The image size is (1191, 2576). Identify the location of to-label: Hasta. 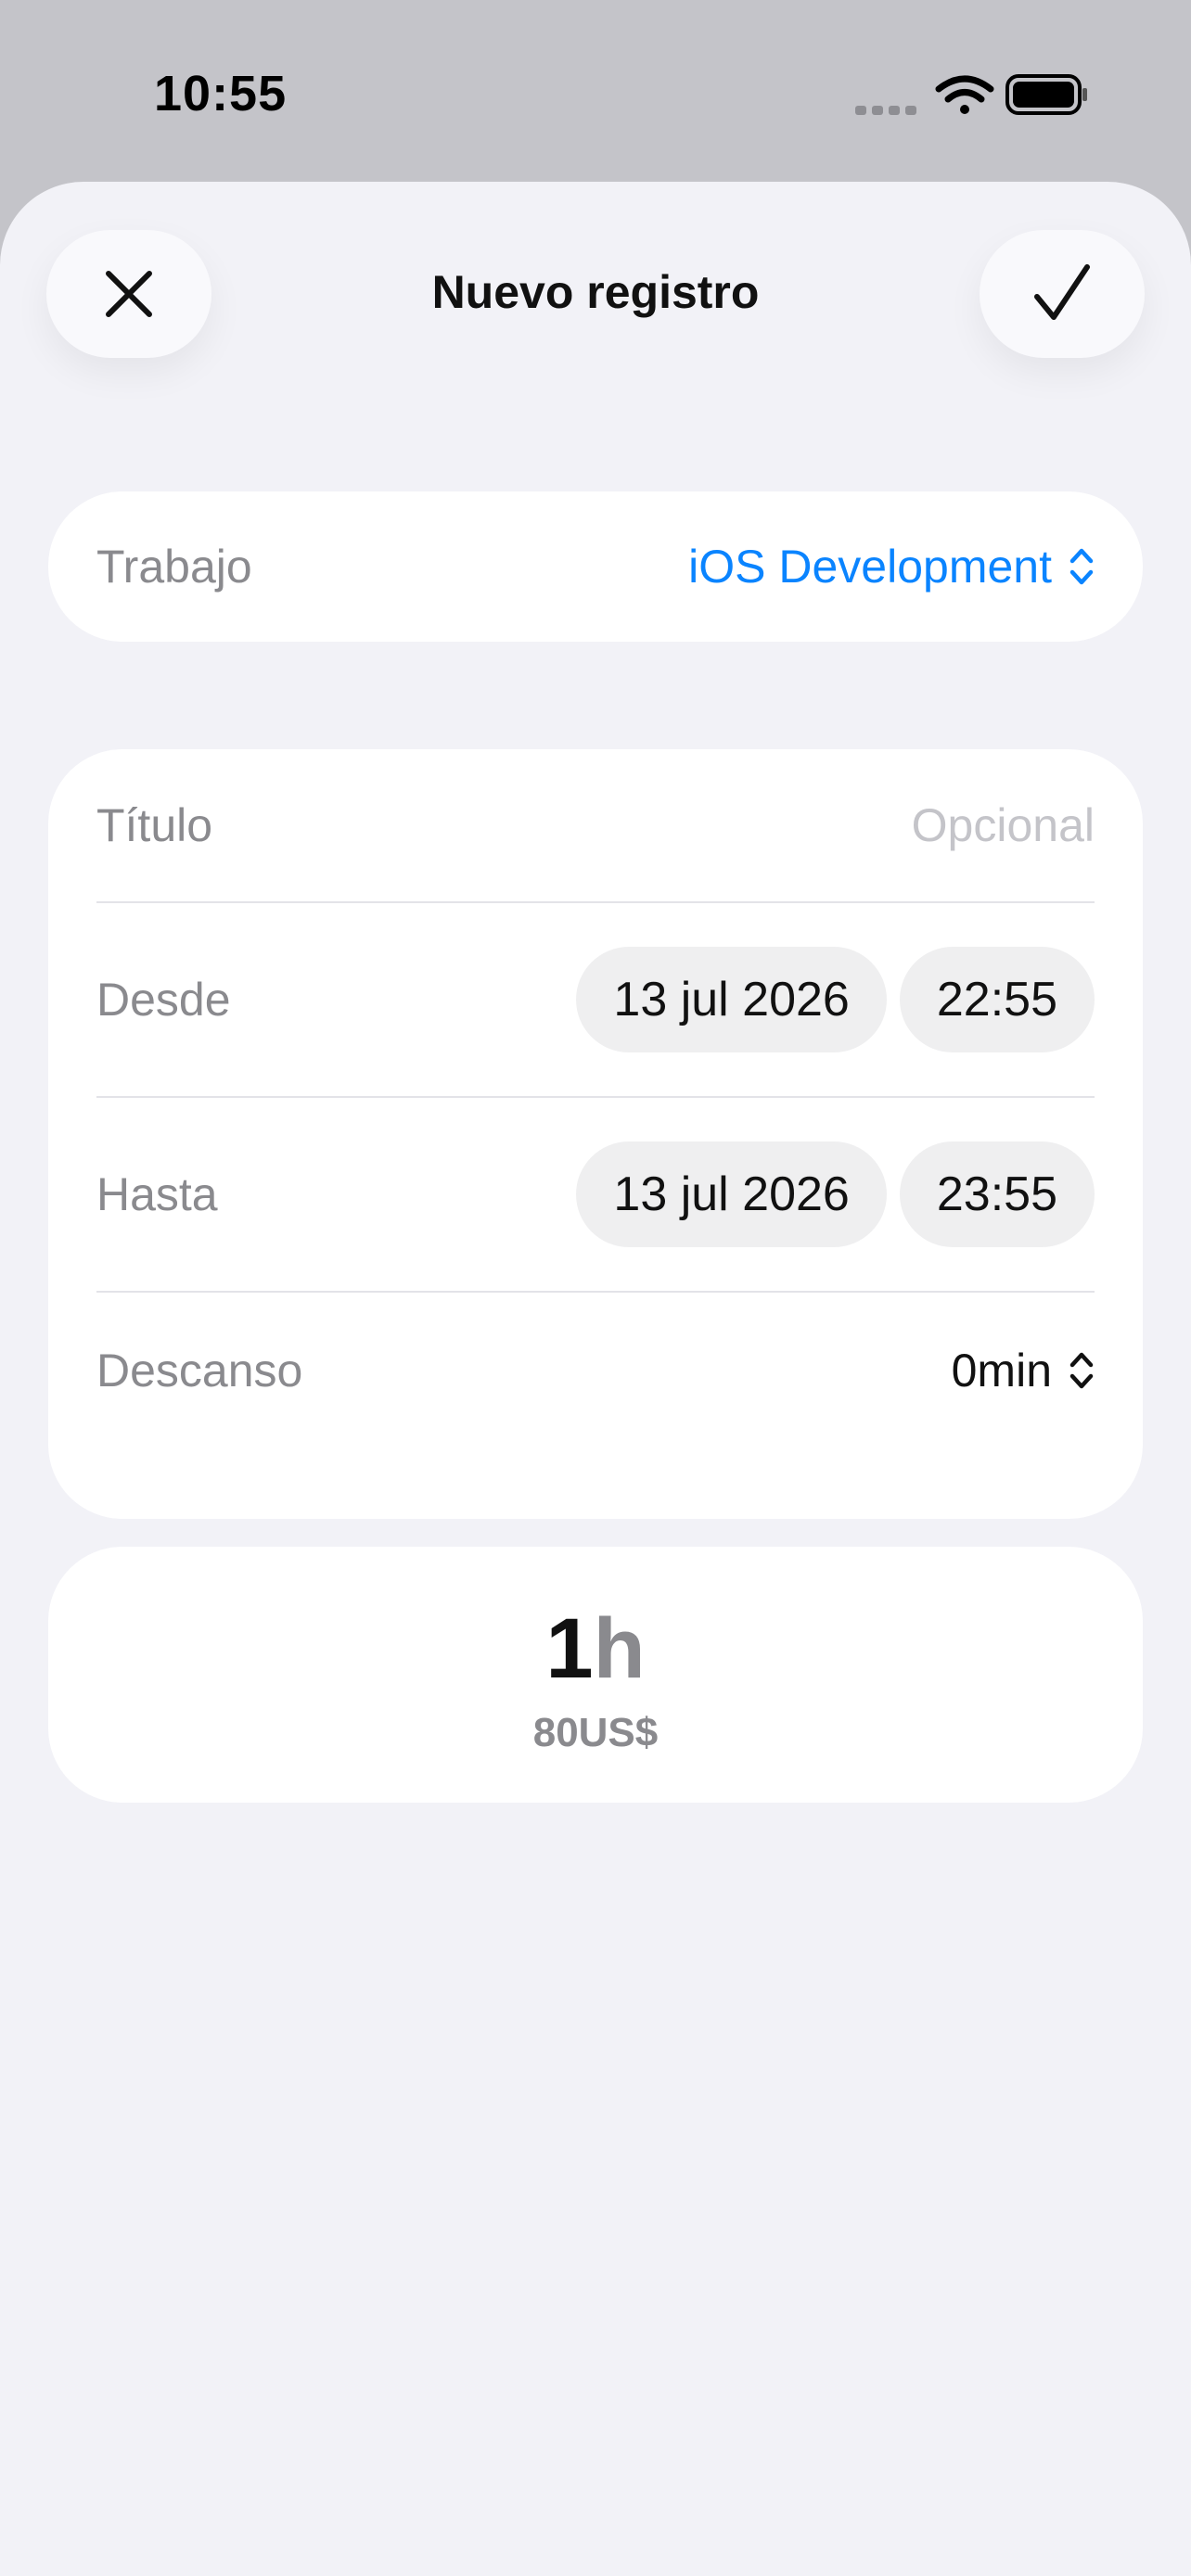
(157, 1194).